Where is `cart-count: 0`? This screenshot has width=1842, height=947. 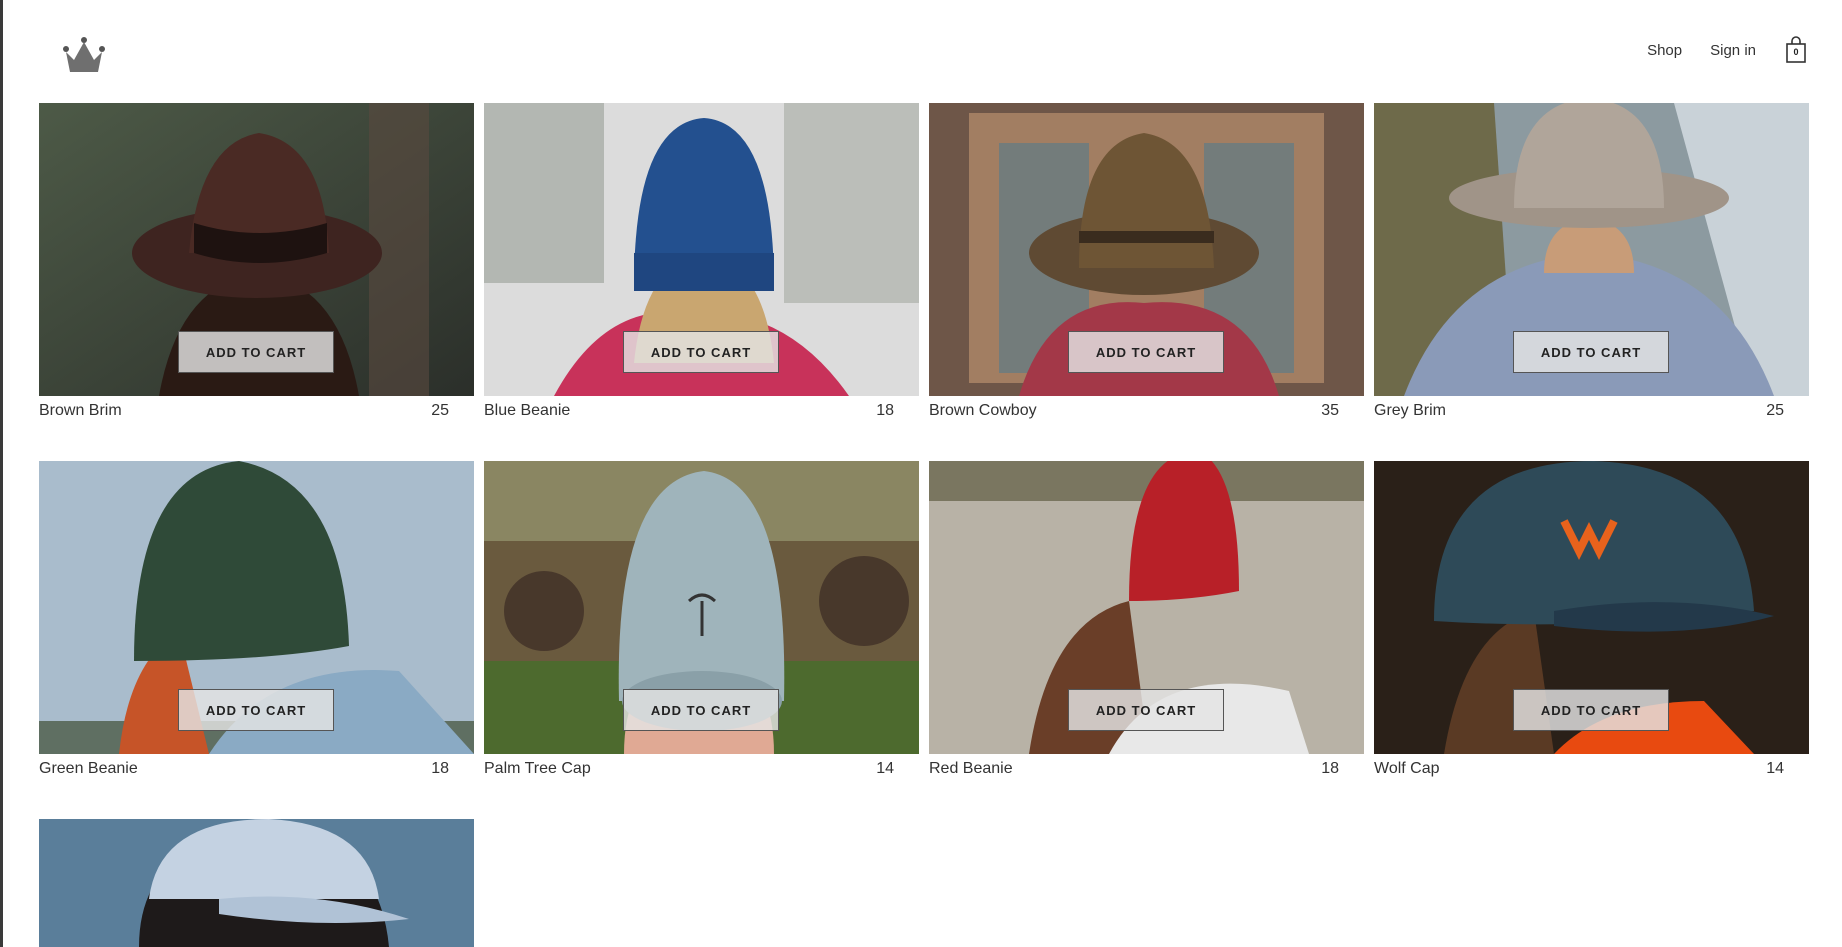 cart-count: 0 is located at coordinates (1796, 52).